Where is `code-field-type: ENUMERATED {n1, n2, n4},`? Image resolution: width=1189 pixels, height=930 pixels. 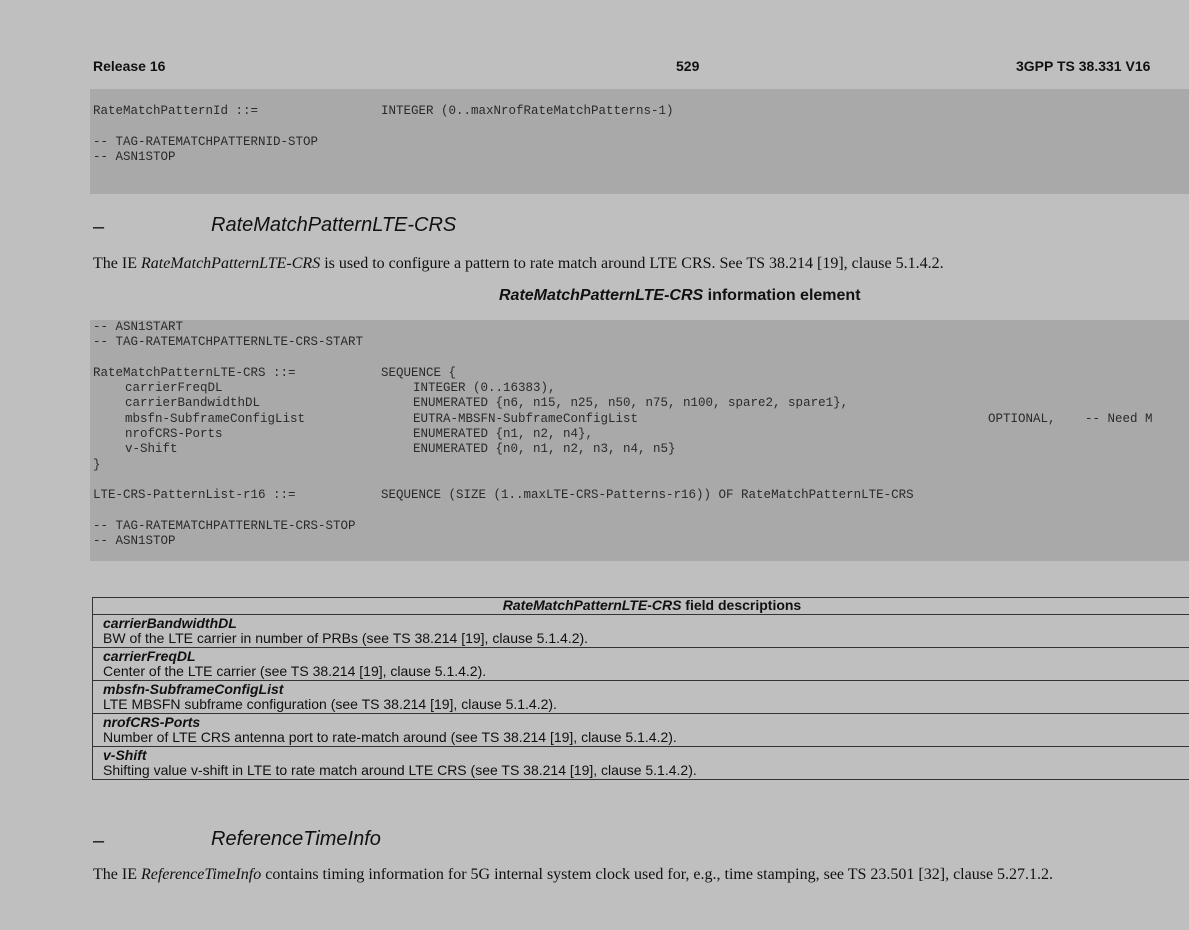 code-field-type: ENUMERATED {n1, n2, n4}, is located at coordinates (503, 434).